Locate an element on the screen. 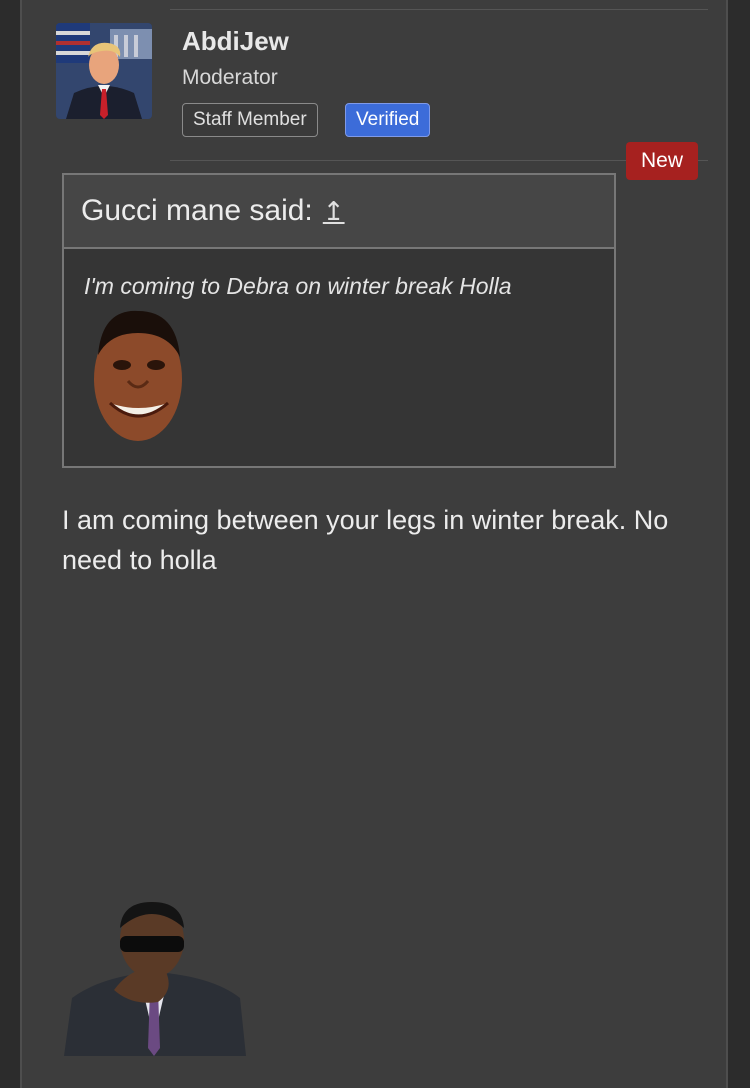  grinning-face-sticker-icon is located at coordinates (138, 374).